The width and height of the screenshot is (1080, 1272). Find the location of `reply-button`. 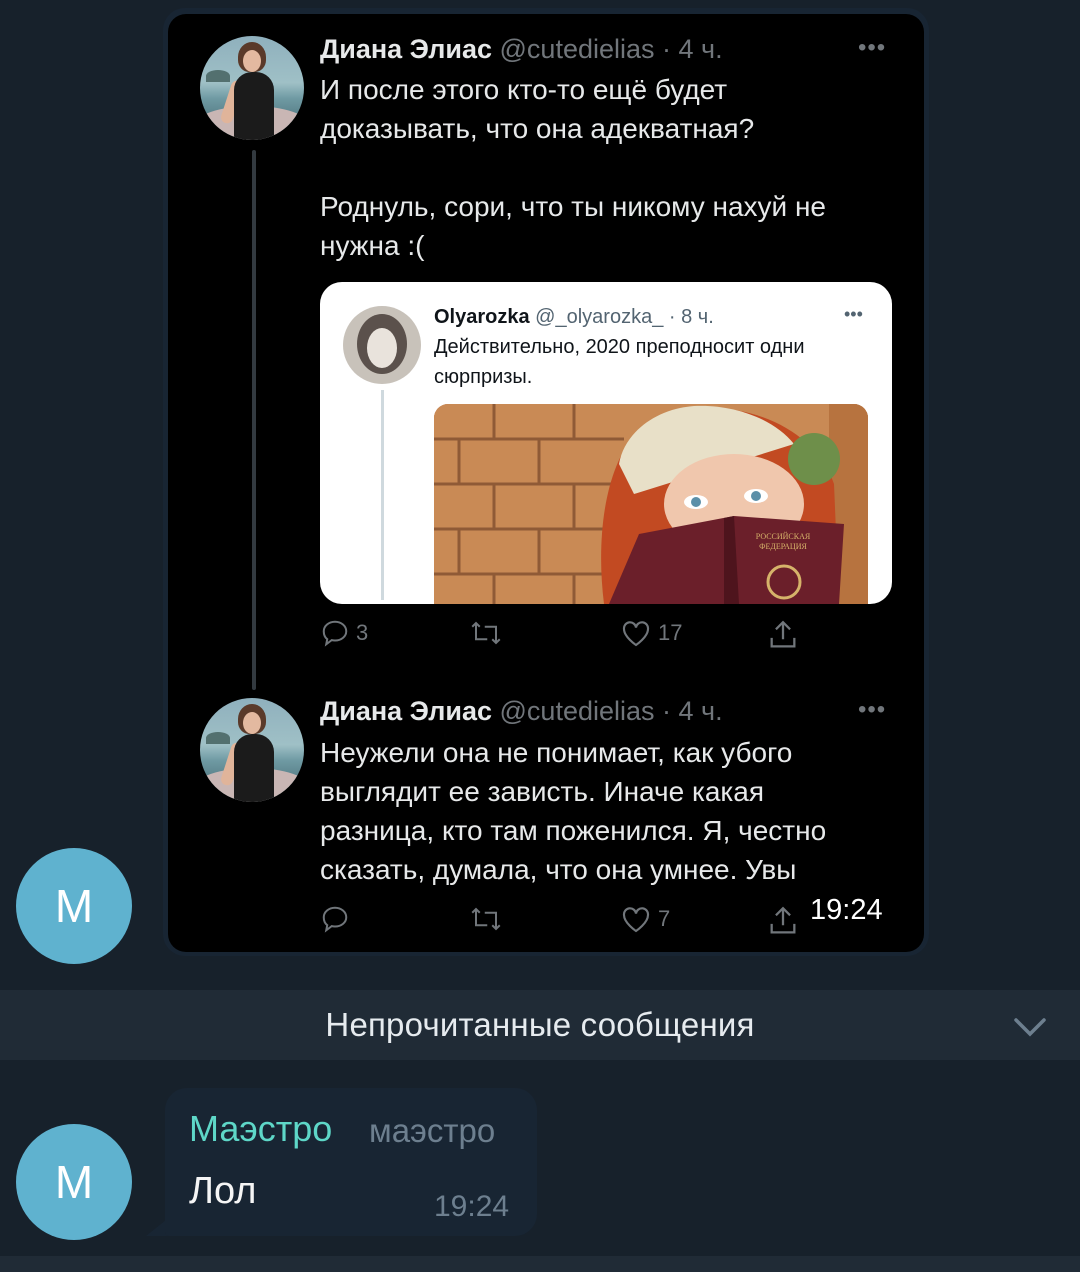

reply-button is located at coordinates (335, 919).